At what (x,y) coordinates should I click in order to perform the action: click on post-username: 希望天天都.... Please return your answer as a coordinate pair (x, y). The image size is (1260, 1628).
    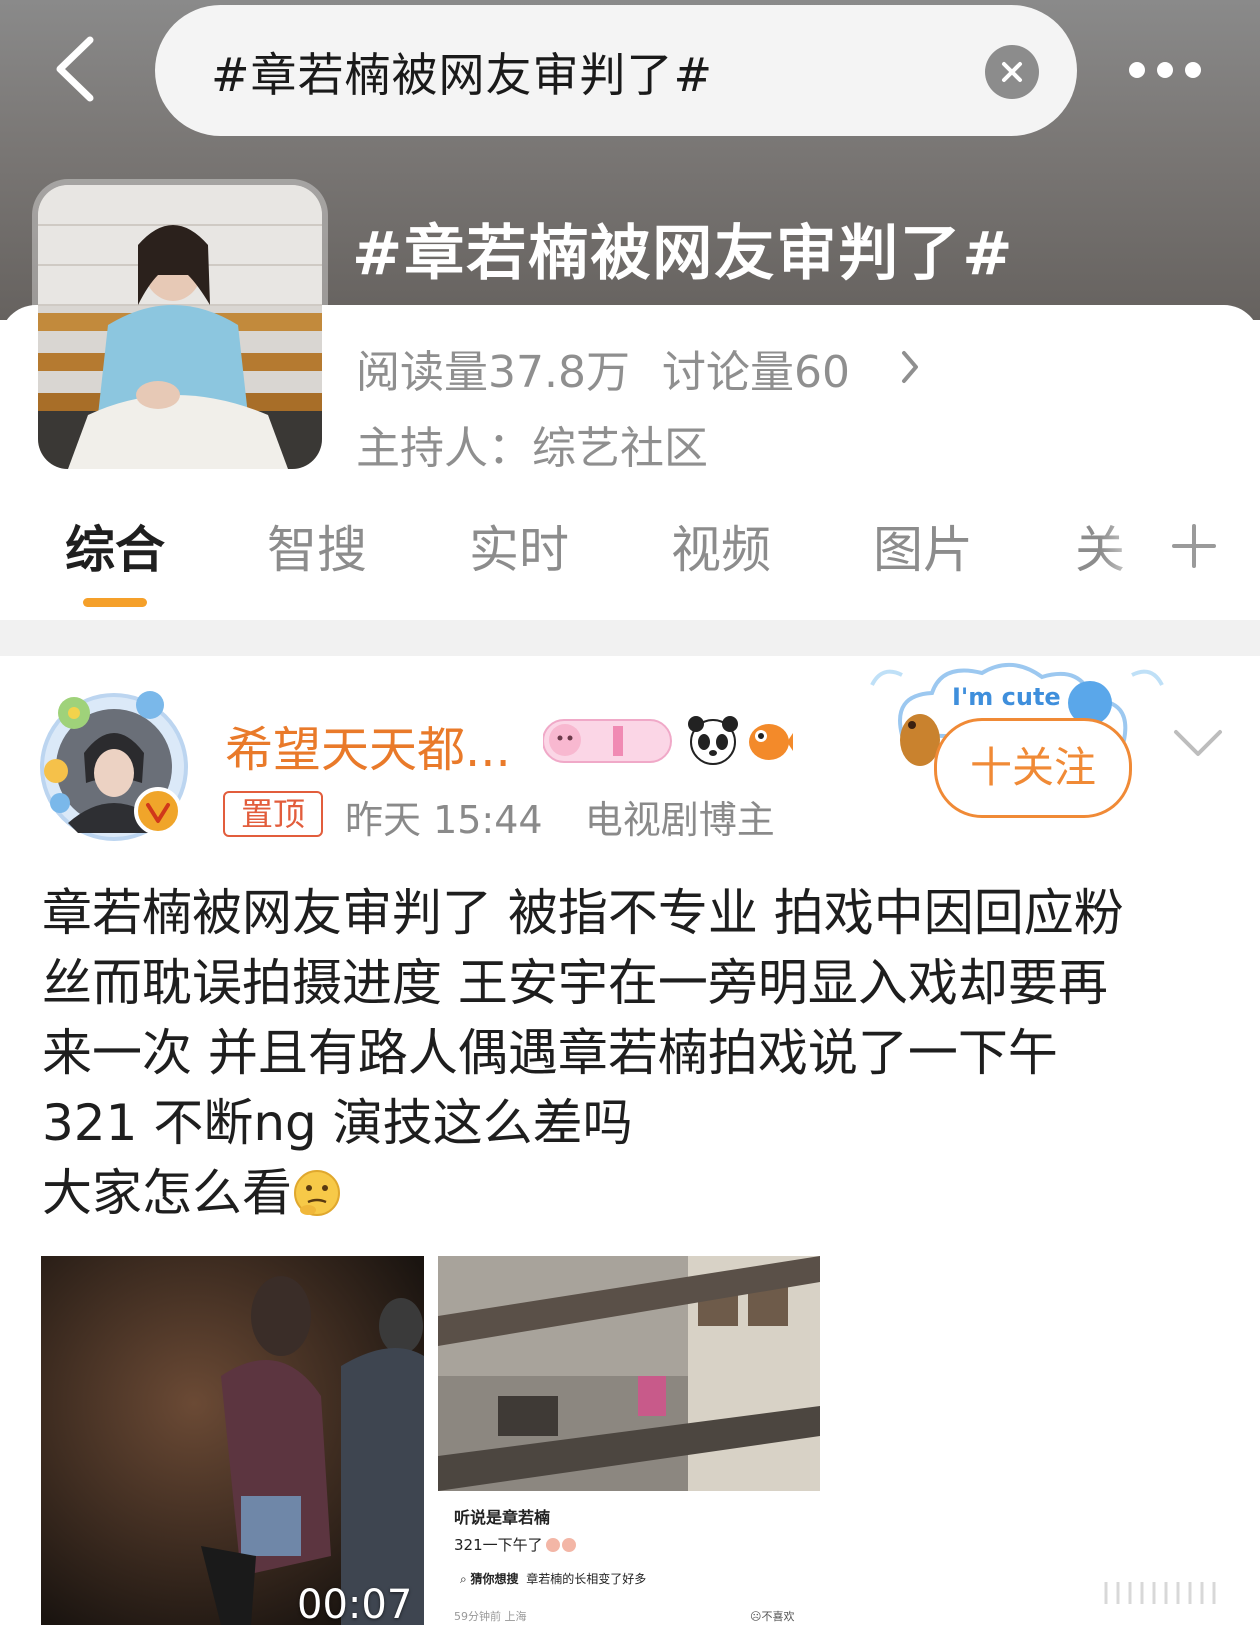
    Looking at the image, I should click on (368, 745).